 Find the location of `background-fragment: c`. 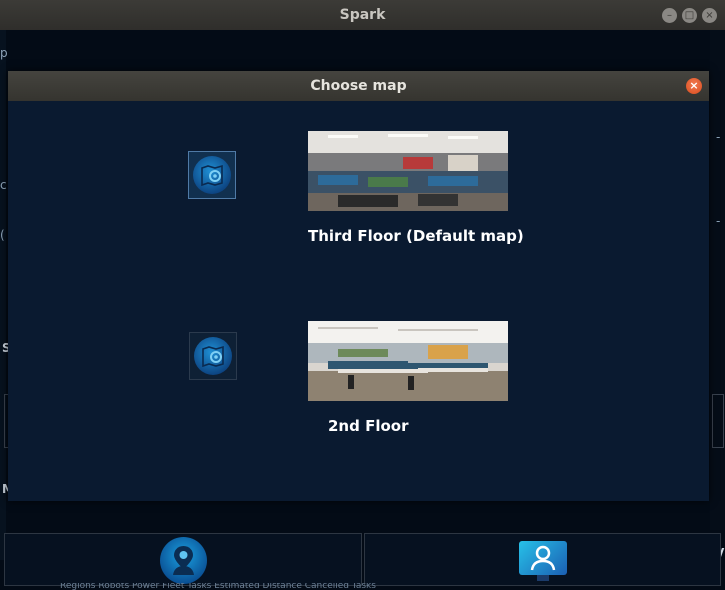

background-fragment: c is located at coordinates (3, 185).